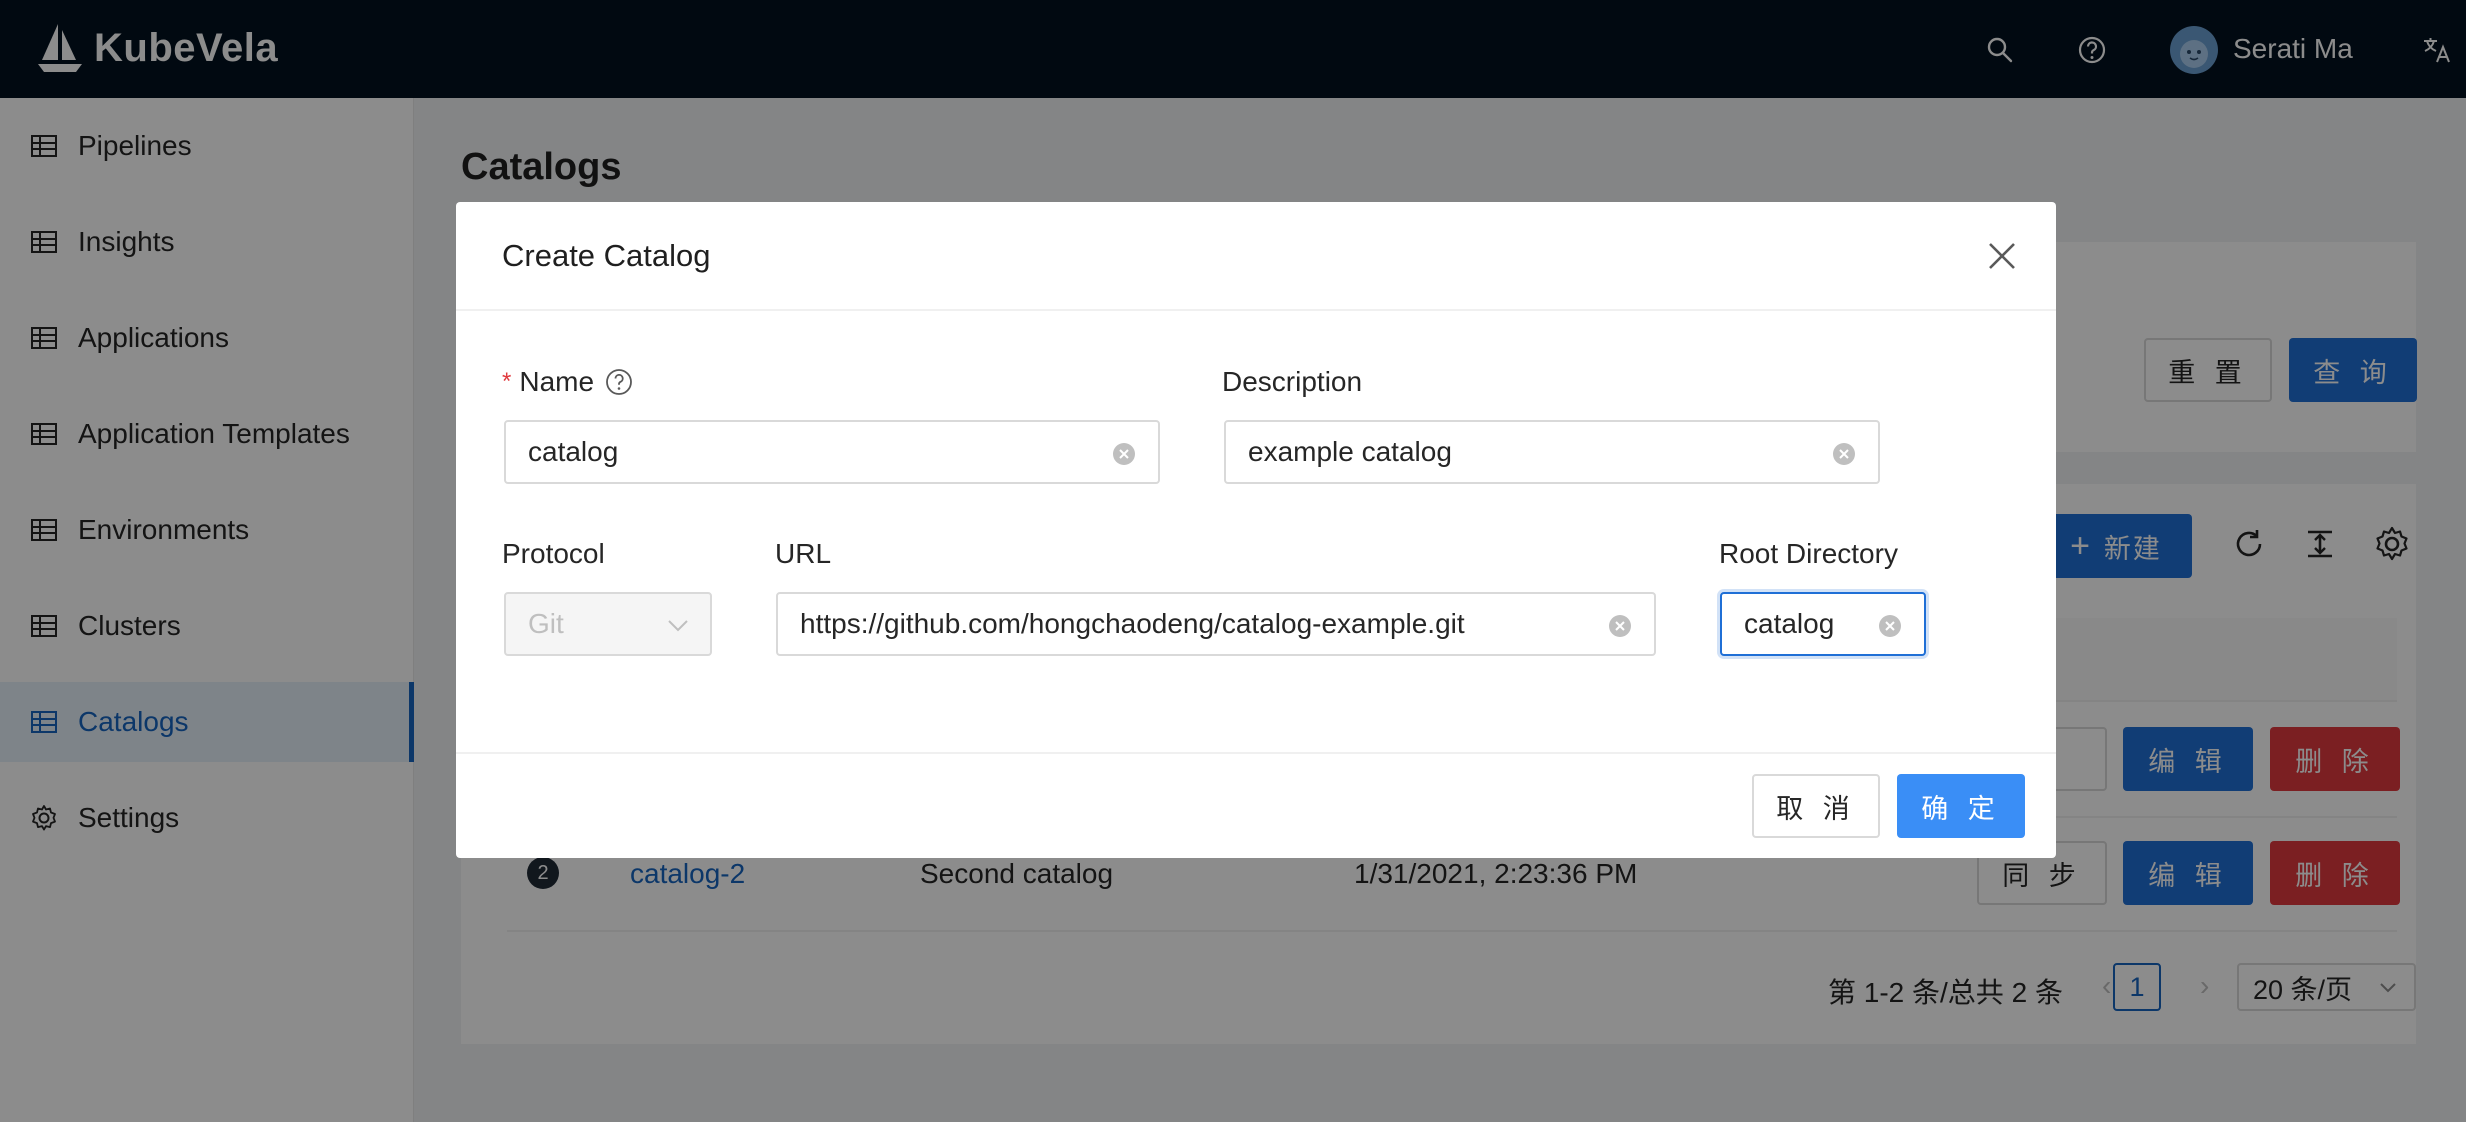 The width and height of the screenshot is (2466, 1122). I want to click on name-label: * Name, so click(568, 382).